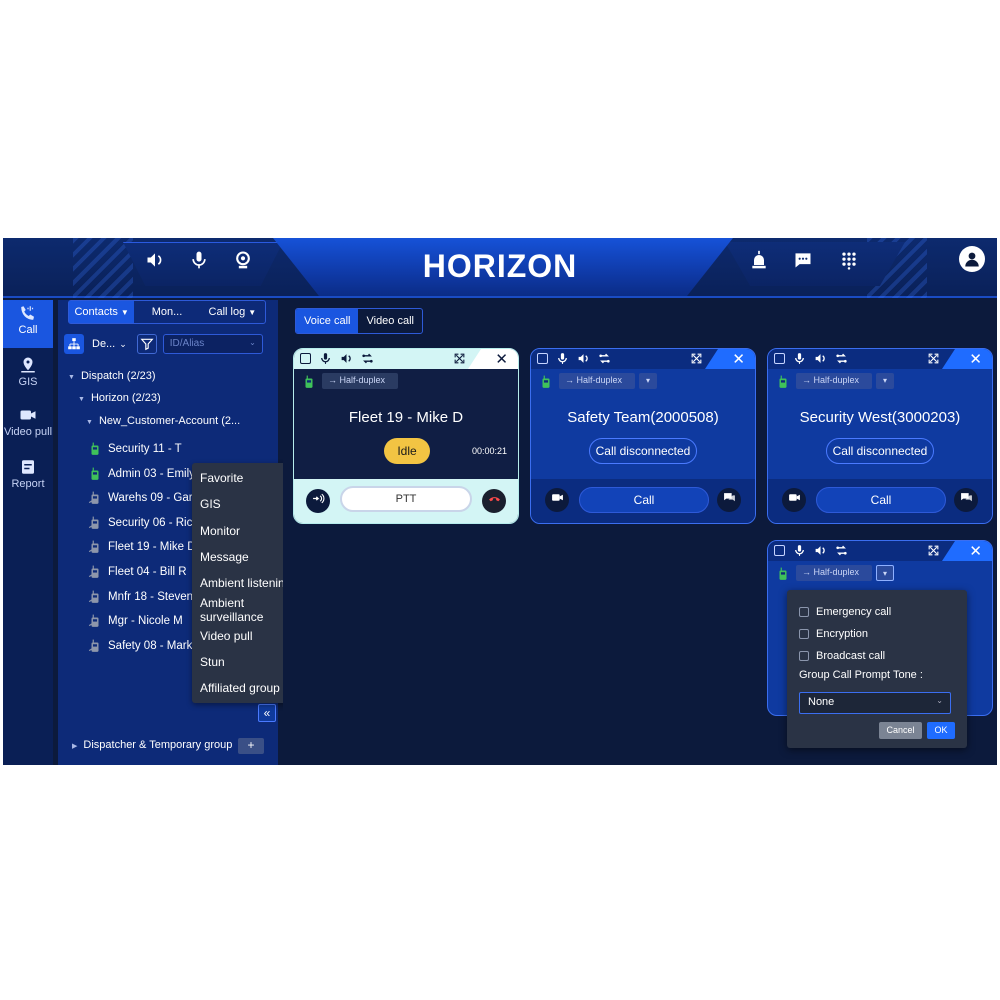 This screenshot has width=1000, height=1000. Describe the element at coordinates (28, 324) in the screenshot. I see `rail-item-call: Call` at that location.